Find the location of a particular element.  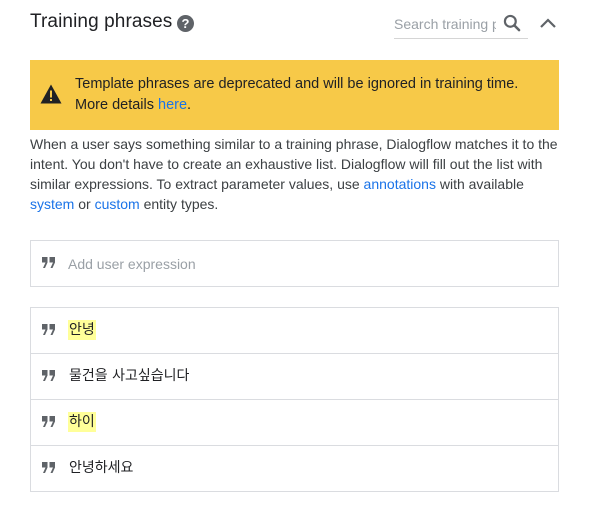

phrase-text: 안녕 is located at coordinates (82, 330).